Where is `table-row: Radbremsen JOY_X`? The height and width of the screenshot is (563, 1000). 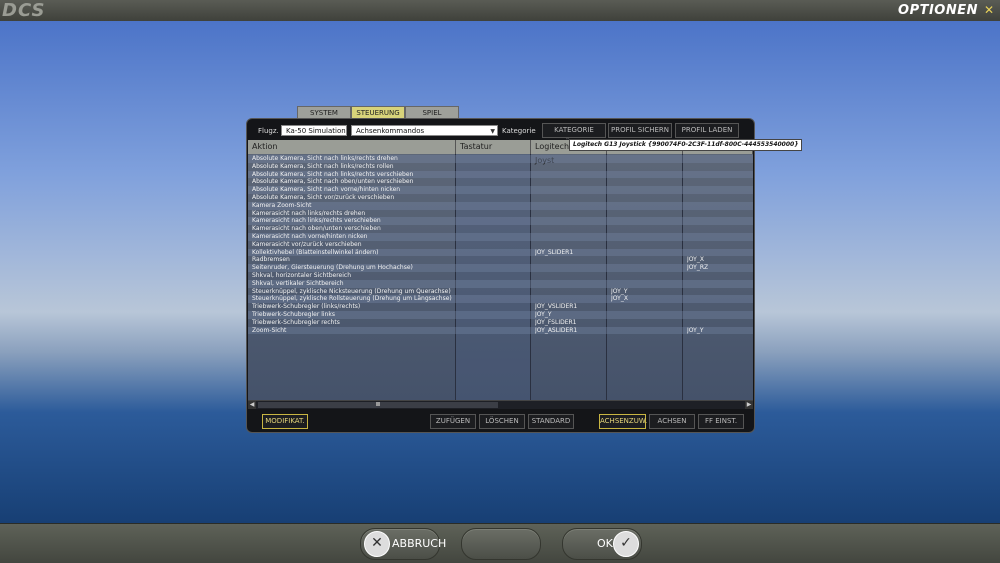
table-row: Radbremsen JOY_X is located at coordinates (500, 260).